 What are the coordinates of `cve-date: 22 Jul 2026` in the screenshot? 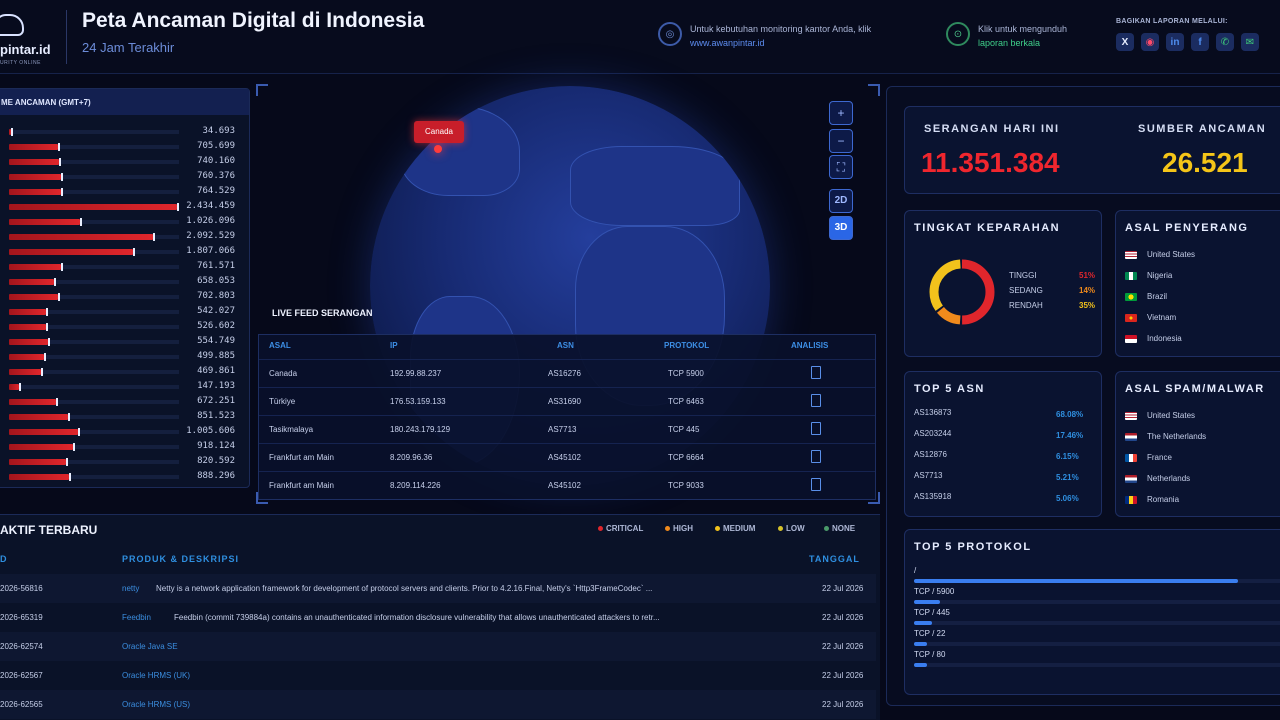 It's located at (843, 646).